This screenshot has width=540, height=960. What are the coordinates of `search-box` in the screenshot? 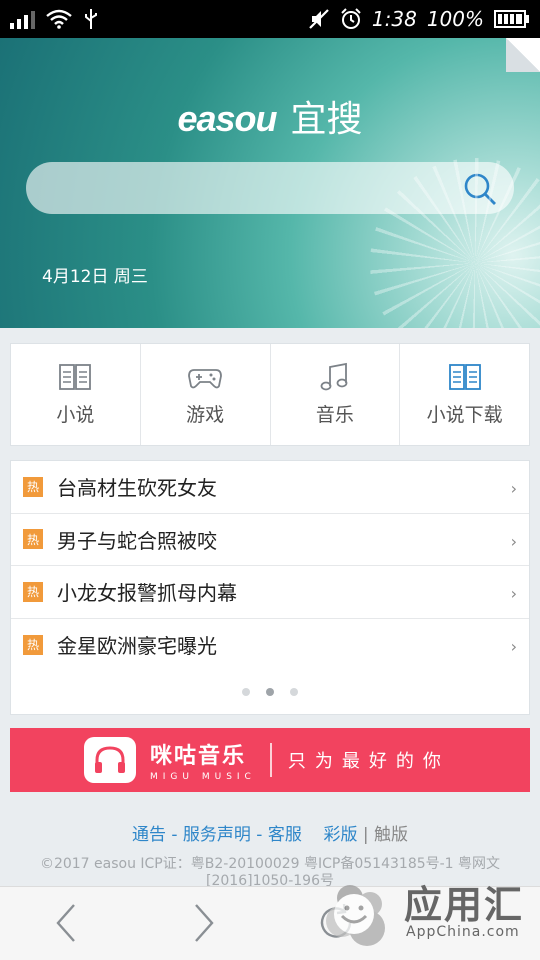 It's located at (270, 188).